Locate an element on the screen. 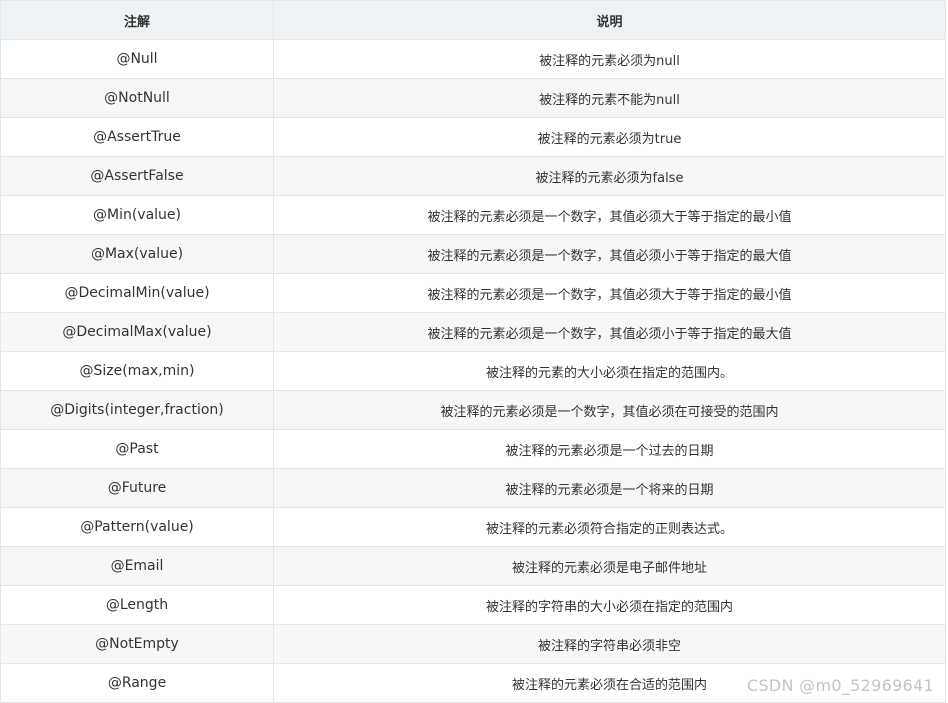 This screenshot has height=703, width=948. annotation-cell: @Future is located at coordinates (137, 488).